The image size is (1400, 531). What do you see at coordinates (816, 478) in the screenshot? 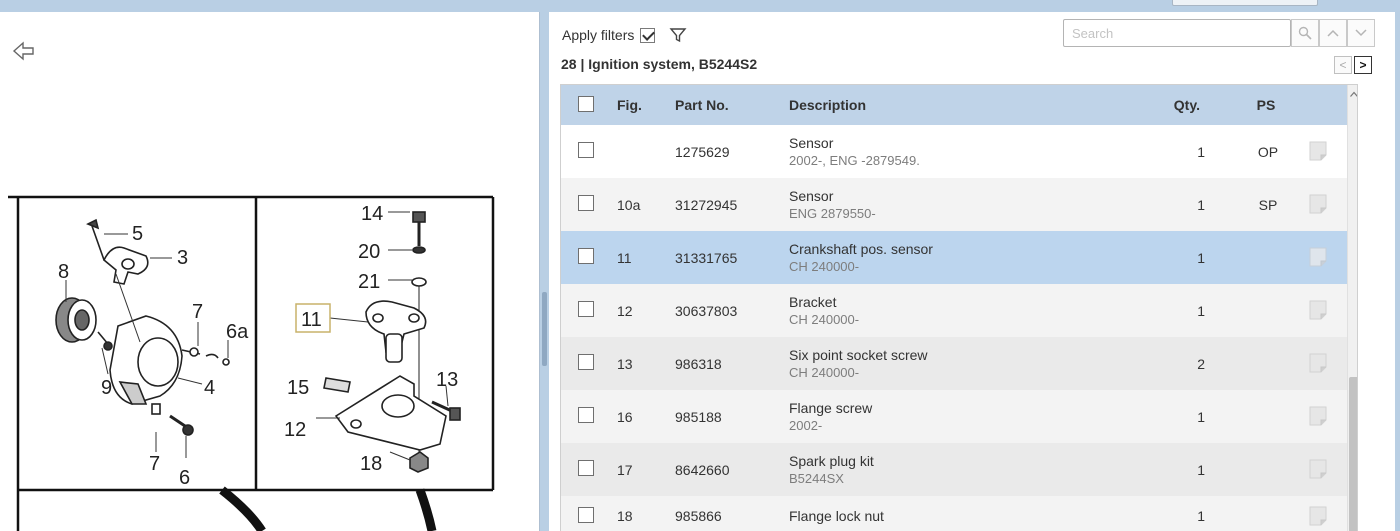
I see `row-desc-sub: B5244SX` at bounding box center [816, 478].